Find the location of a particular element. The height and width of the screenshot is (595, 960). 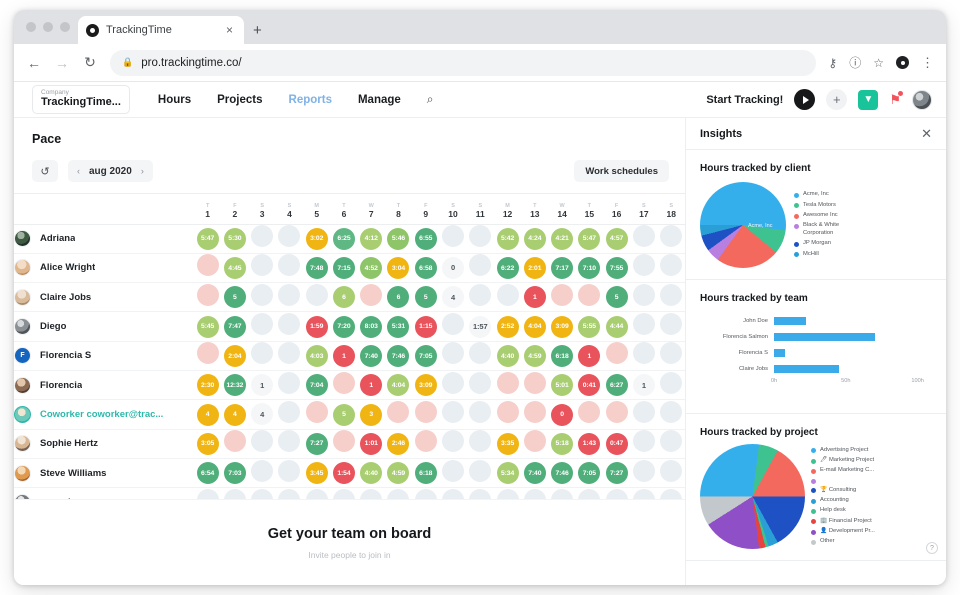

pace-cell: 3:04 is located at coordinates (398, 267).